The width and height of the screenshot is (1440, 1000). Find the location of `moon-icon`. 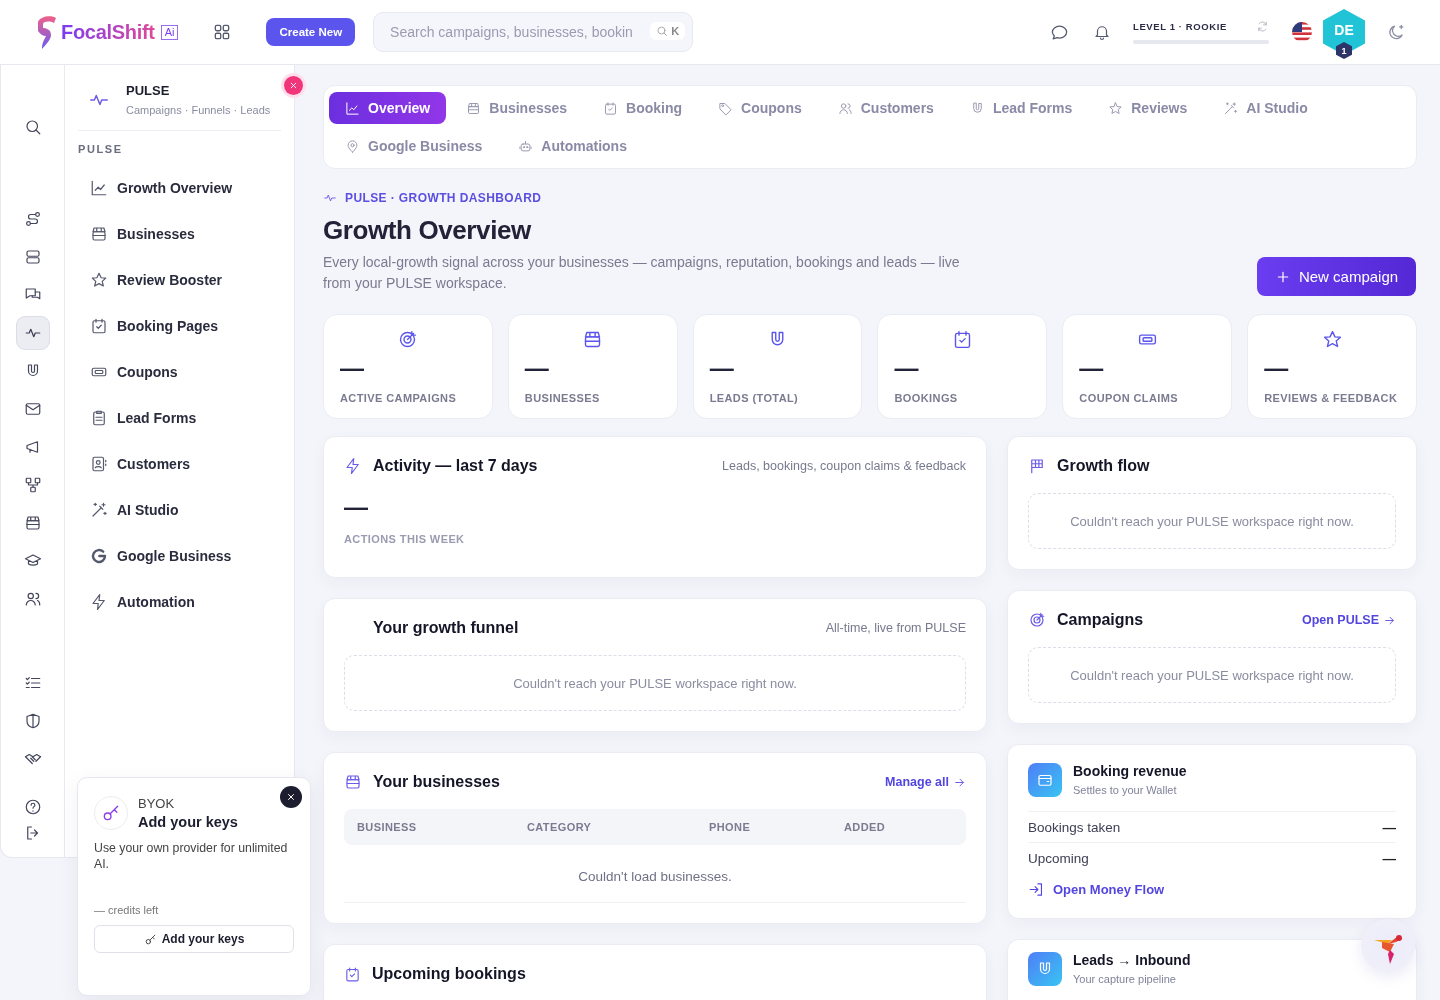

moon-icon is located at coordinates (1396, 32).